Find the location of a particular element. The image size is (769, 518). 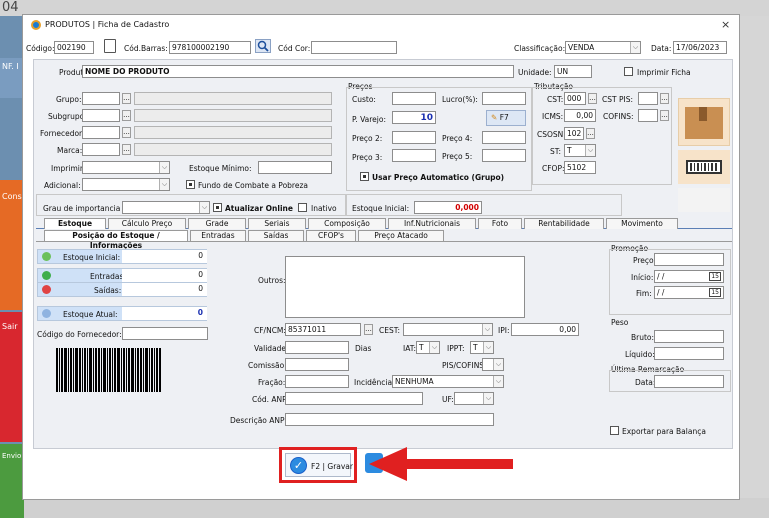

tab-entradas: Entradas is located at coordinates (218, 235).